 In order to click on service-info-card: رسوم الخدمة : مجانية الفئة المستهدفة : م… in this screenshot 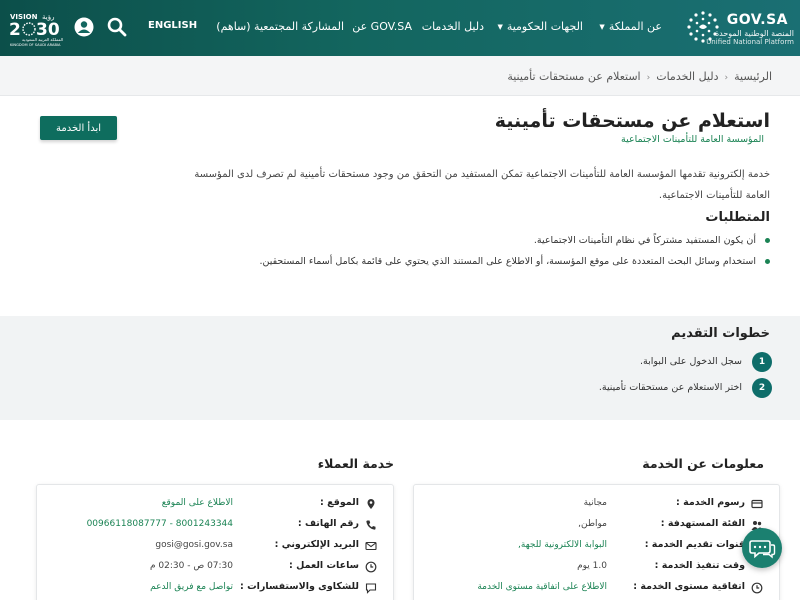, I will do `click(596, 542)`.